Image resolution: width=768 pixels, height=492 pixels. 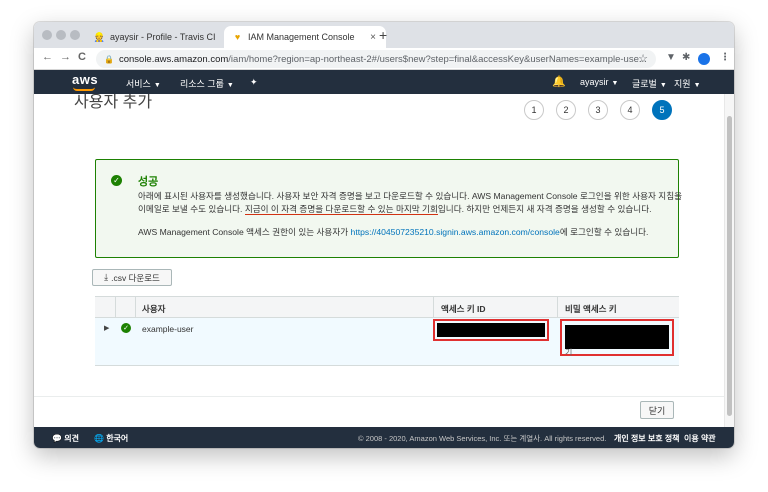 What do you see at coordinates (84, 89) in the screenshot?
I see `aws-smile-icon` at bounding box center [84, 89].